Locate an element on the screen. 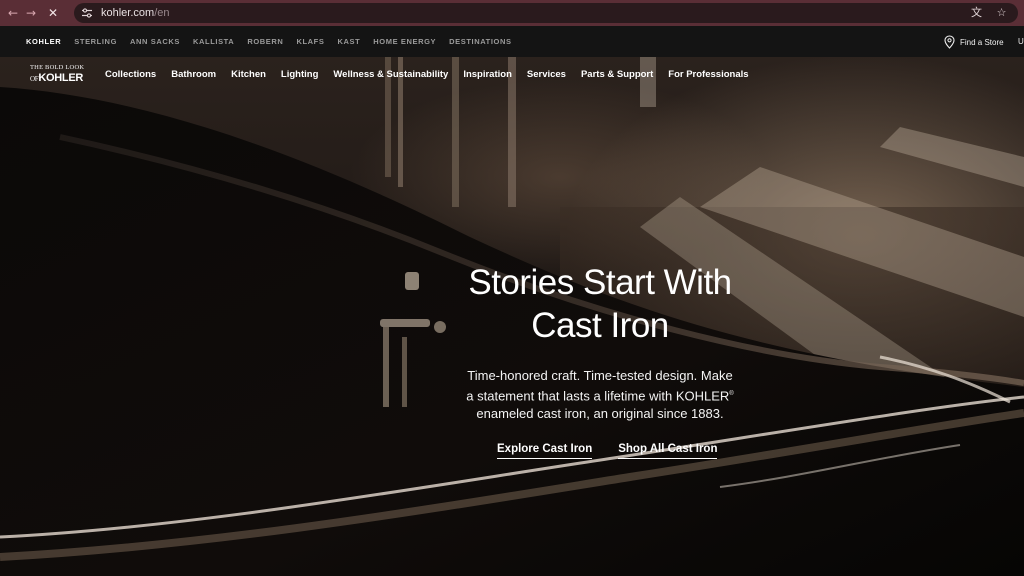 This screenshot has height=576, width=1024. brand-link-klafs: KLAFS is located at coordinates (310, 41).